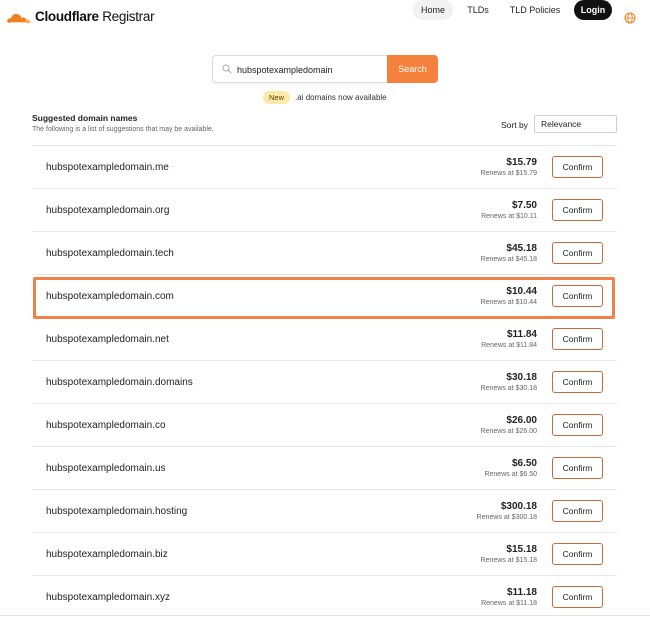 Image resolution: width=650 pixels, height=617 pixels. I want to click on sort-select: Relevance, so click(575, 124).